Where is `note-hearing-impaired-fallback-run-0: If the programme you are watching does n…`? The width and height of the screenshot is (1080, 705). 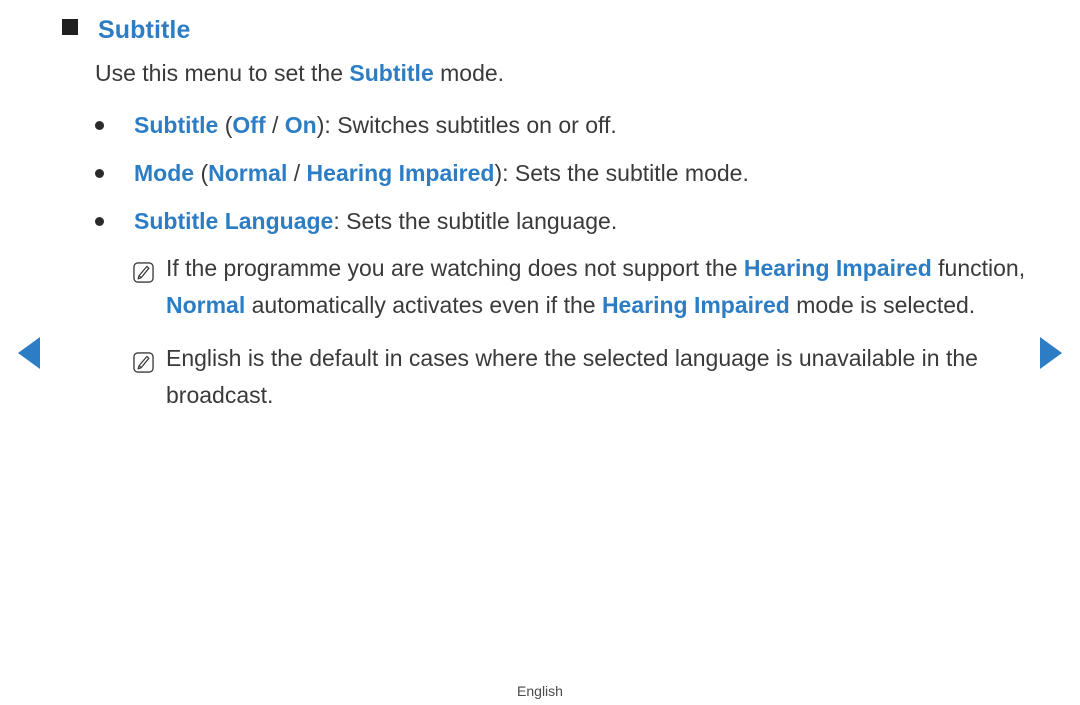 note-hearing-impaired-fallback-run-0: If the programme you are watching does n… is located at coordinates (455, 268).